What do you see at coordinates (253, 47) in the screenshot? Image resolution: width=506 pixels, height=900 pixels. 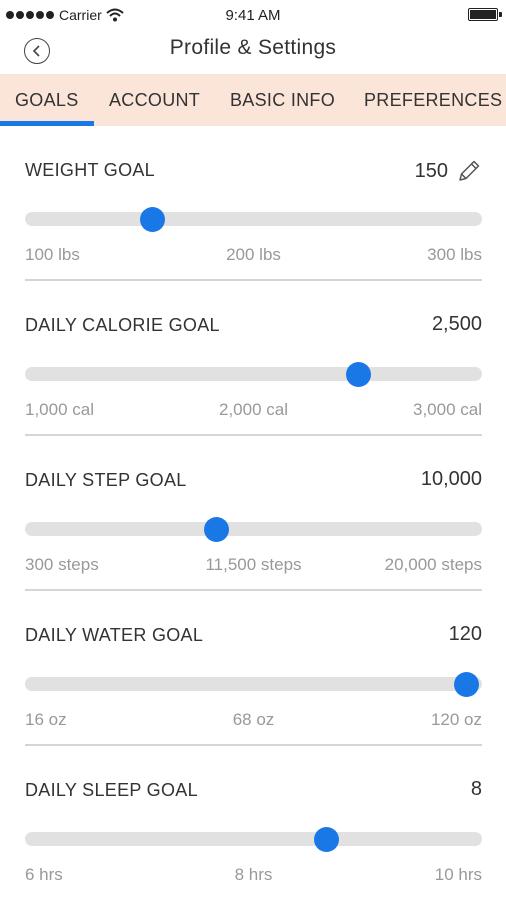 I see `page-title: Profile & Settings` at bounding box center [253, 47].